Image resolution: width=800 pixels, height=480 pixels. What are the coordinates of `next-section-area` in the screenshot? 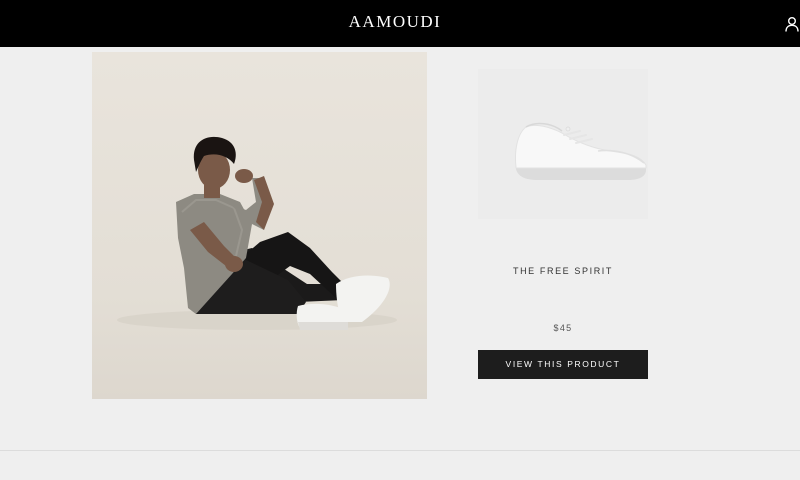 It's located at (400, 465).